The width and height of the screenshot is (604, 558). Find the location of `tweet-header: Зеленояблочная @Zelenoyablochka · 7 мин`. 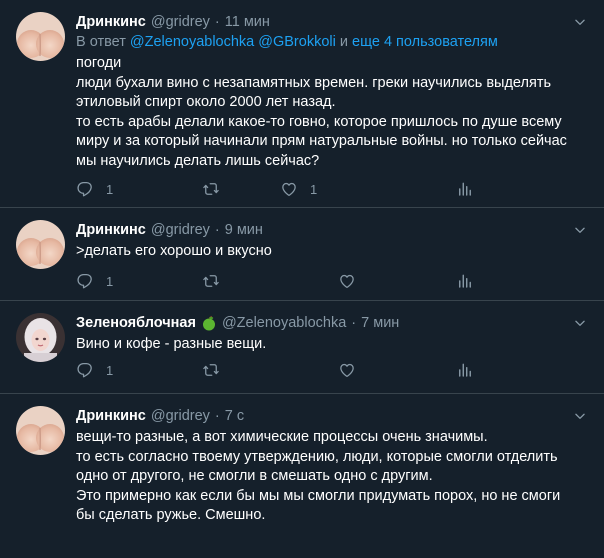

tweet-header: Зеленояблочная @Zelenoyablochka · 7 мин is located at coordinates (332, 323).